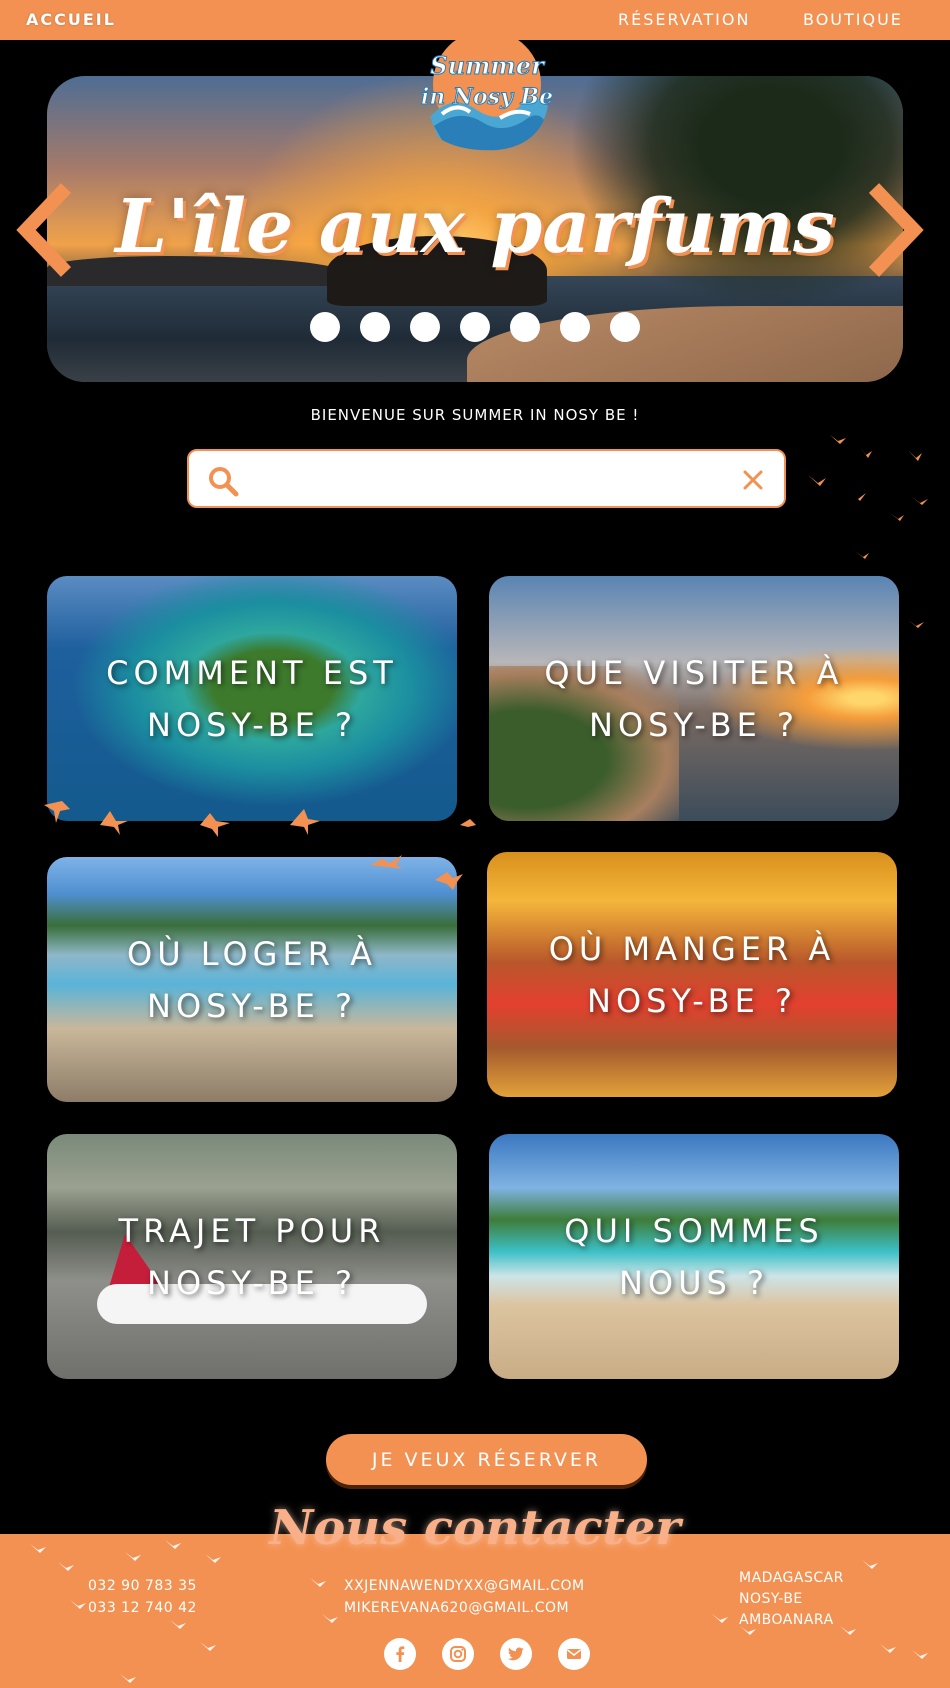 This screenshot has width=950, height=1688. Describe the element at coordinates (487, 1654) in the screenshot. I see `social-links` at that location.